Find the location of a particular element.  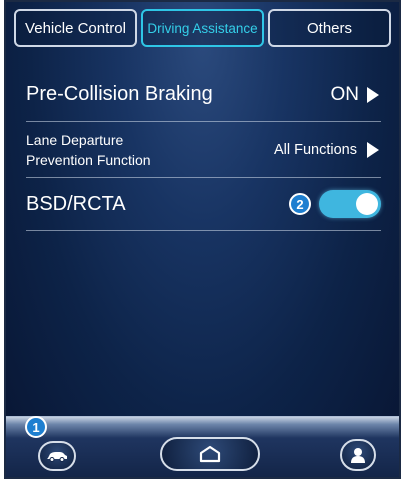

bottom-dock is located at coordinates (202, 446).